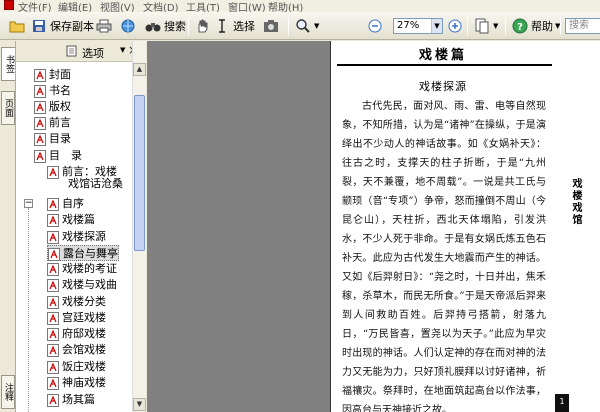  Describe the element at coordinates (65, 155) in the screenshot. I see `bookmark-label: 目 录` at that location.